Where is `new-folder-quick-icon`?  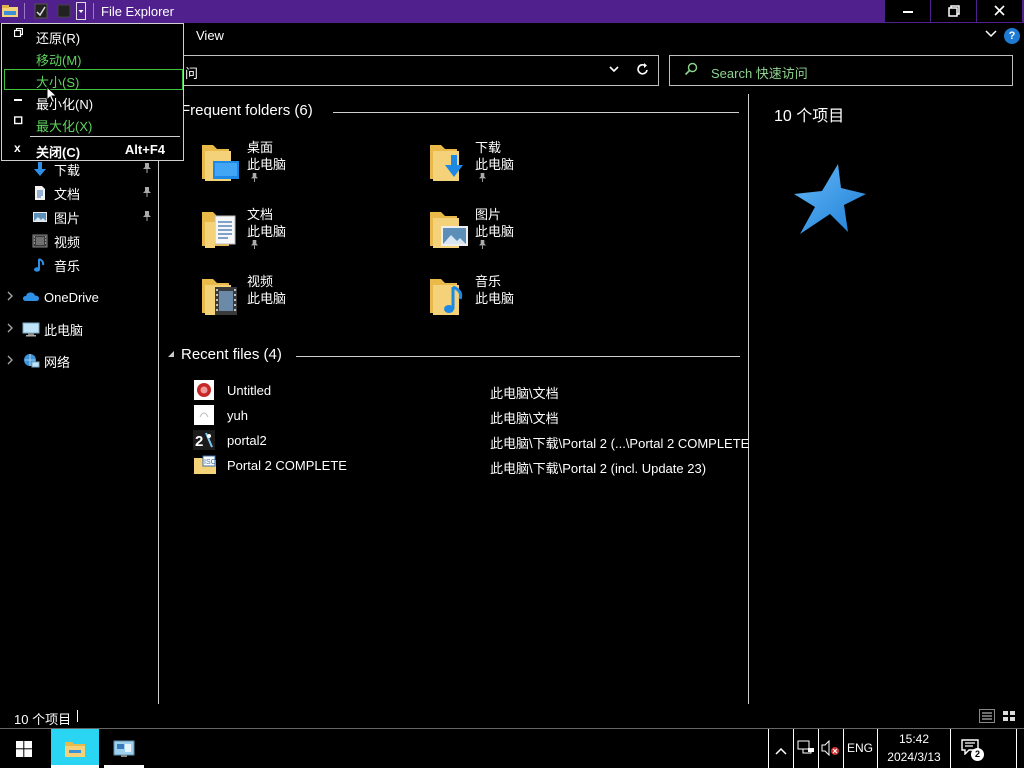 new-folder-quick-icon is located at coordinates (64, 12).